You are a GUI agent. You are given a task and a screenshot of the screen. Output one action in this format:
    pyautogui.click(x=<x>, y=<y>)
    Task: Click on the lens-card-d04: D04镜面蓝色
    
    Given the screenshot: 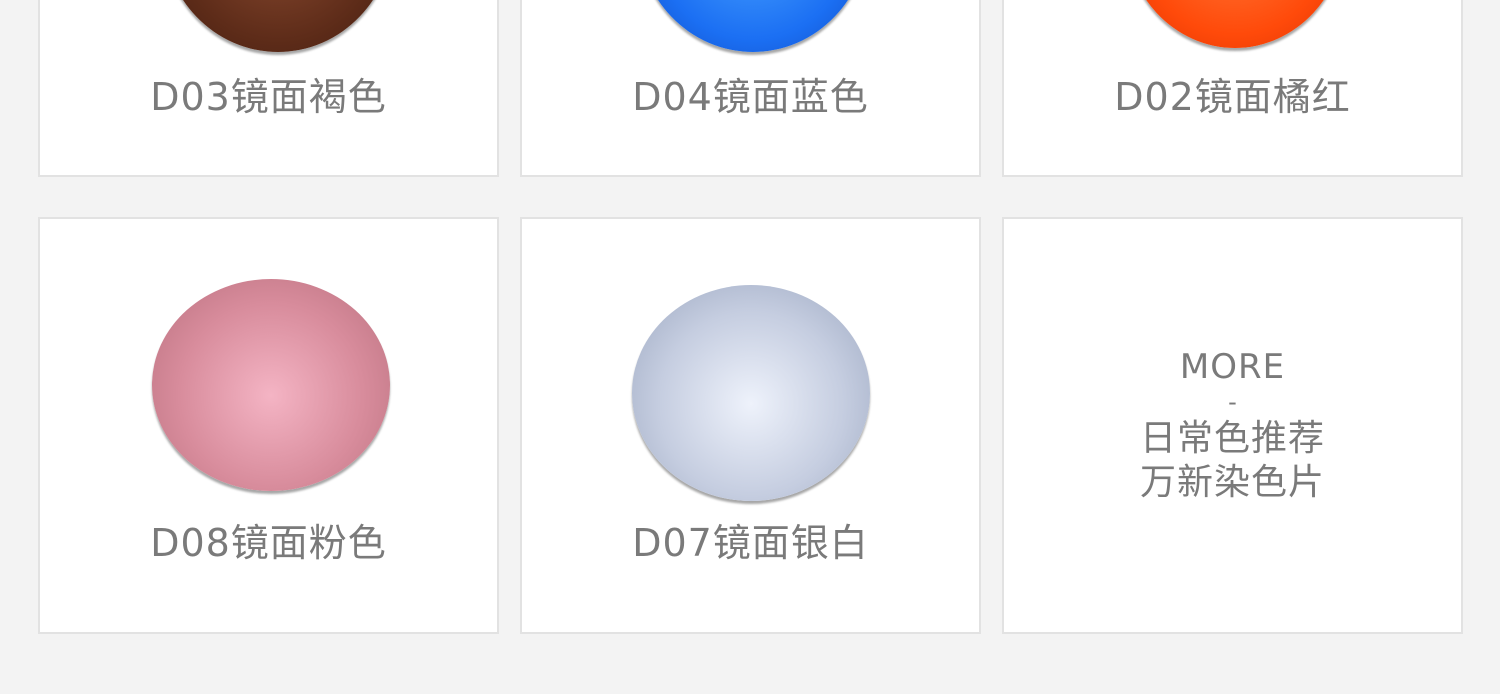 What is the action you would take?
    pyautogui.click(x=750, y=88)
    